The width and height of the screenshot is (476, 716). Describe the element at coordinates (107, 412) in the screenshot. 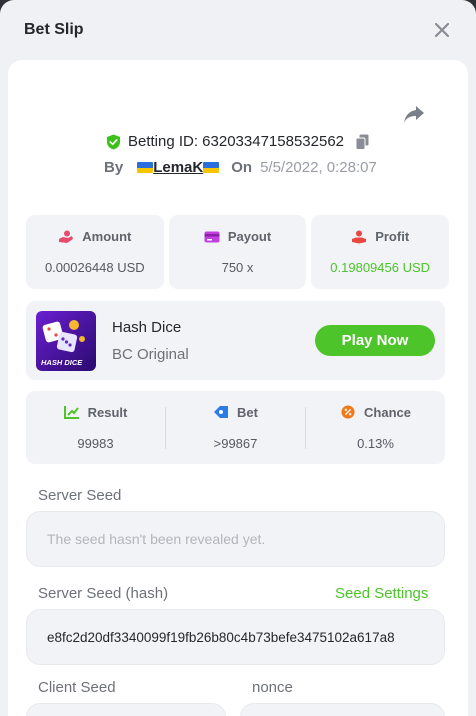

I see `result-label: Result` at that location.